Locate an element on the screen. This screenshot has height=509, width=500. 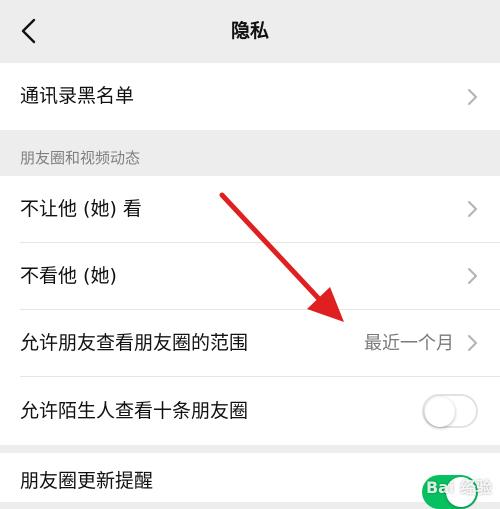
moments-update-reminder-label: 朋友圈更新提醒 is located at coordinates (87, 481).